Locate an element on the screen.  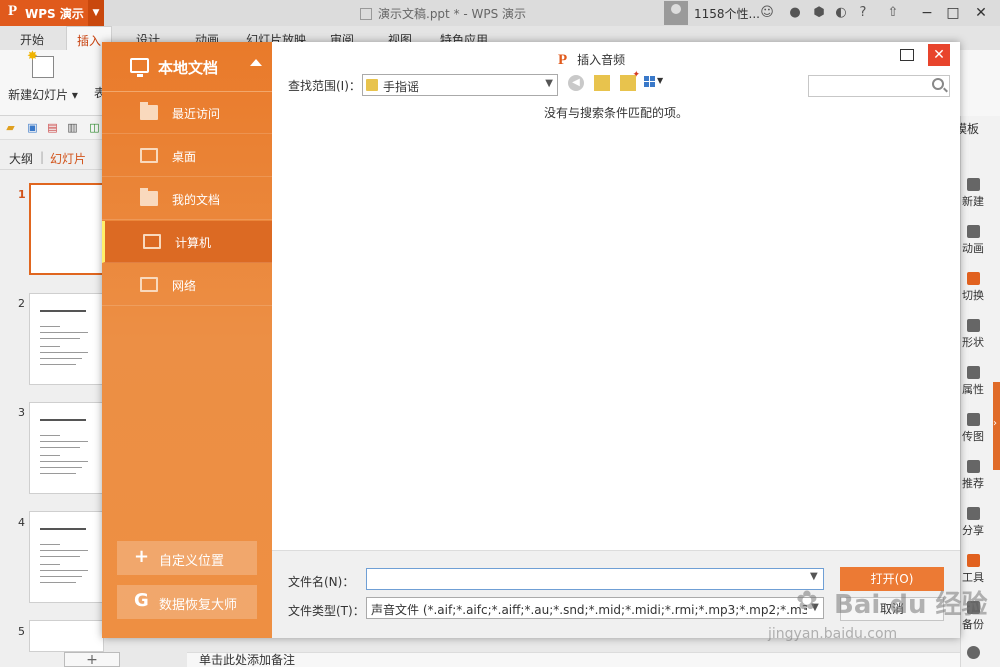
recommend-icon is located at coordinates (973, 466).